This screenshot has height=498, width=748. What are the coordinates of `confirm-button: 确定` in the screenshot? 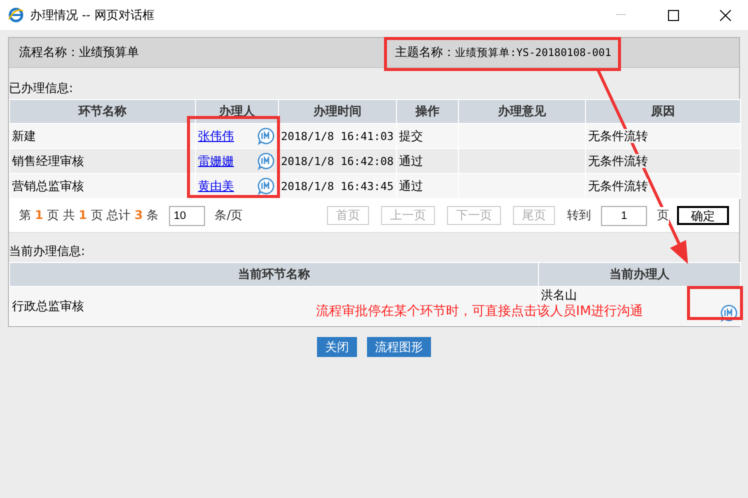 It's located at (703, 215).